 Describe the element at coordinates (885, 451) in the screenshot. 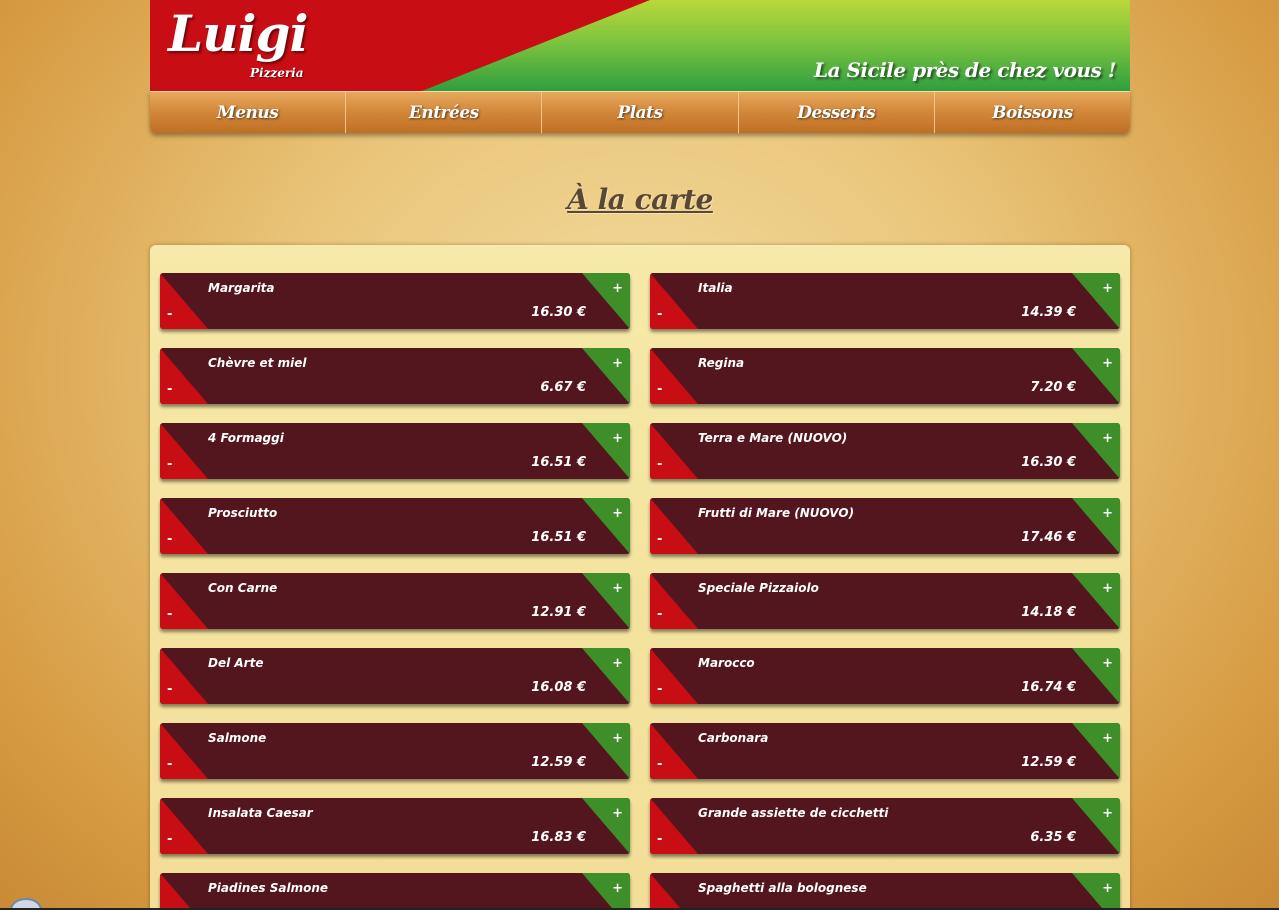

I see `menu-item-card: - + Terra e Mare (NUOVO) 16.30 €` at that location.